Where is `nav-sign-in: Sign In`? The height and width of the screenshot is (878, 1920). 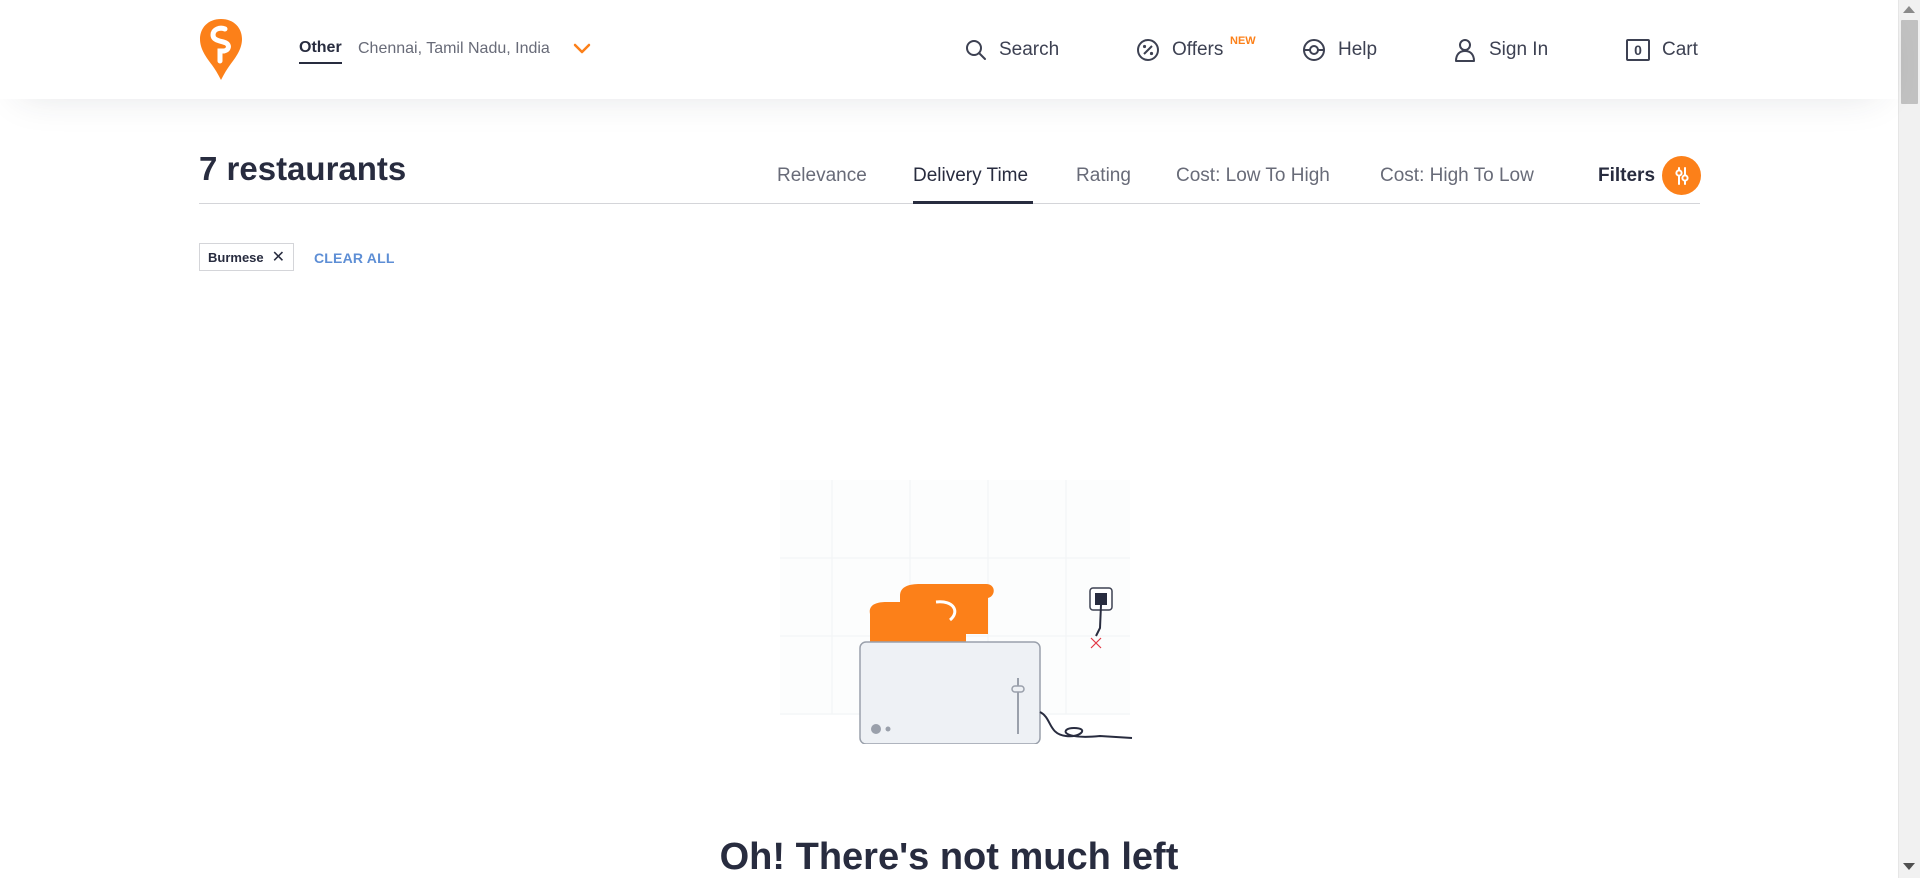 nav-sign-in: Sign In is located at coordinates (1500, 50).